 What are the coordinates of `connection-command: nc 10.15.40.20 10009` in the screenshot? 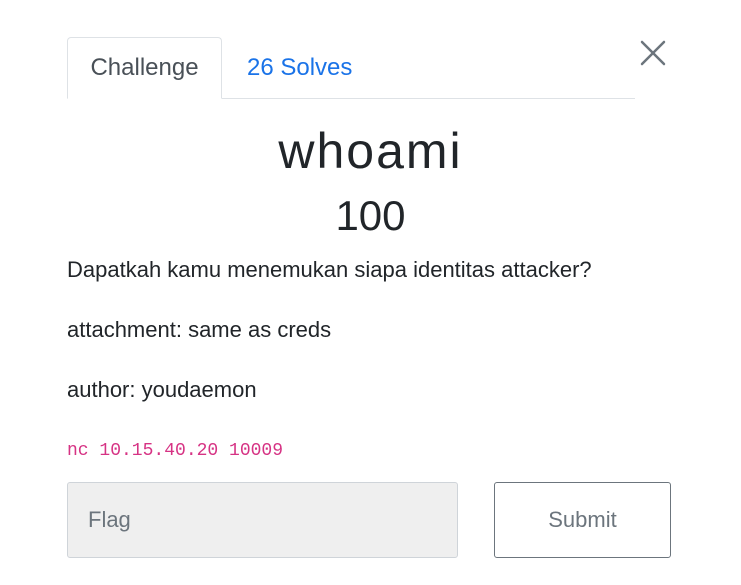 It's located at (175, 451).